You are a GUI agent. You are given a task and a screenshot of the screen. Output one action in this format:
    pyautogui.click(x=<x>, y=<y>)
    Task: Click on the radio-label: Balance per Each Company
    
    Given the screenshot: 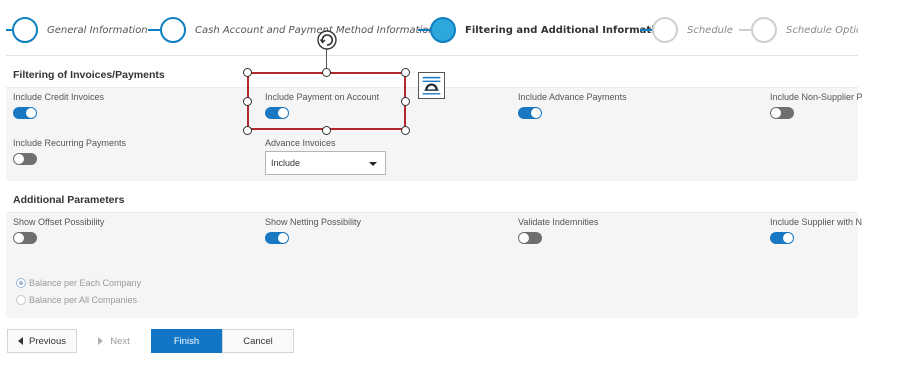 What is the action you would take?
    pyautogui.click(x=85, y=283)
    